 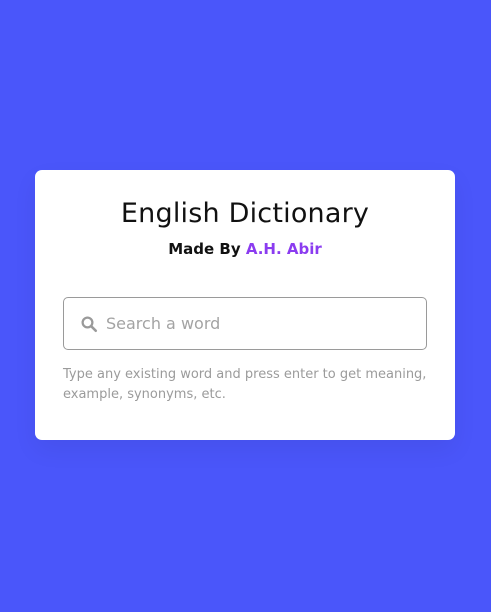 I want to click on made-by-label: Made By, so click(x=207, y=249).